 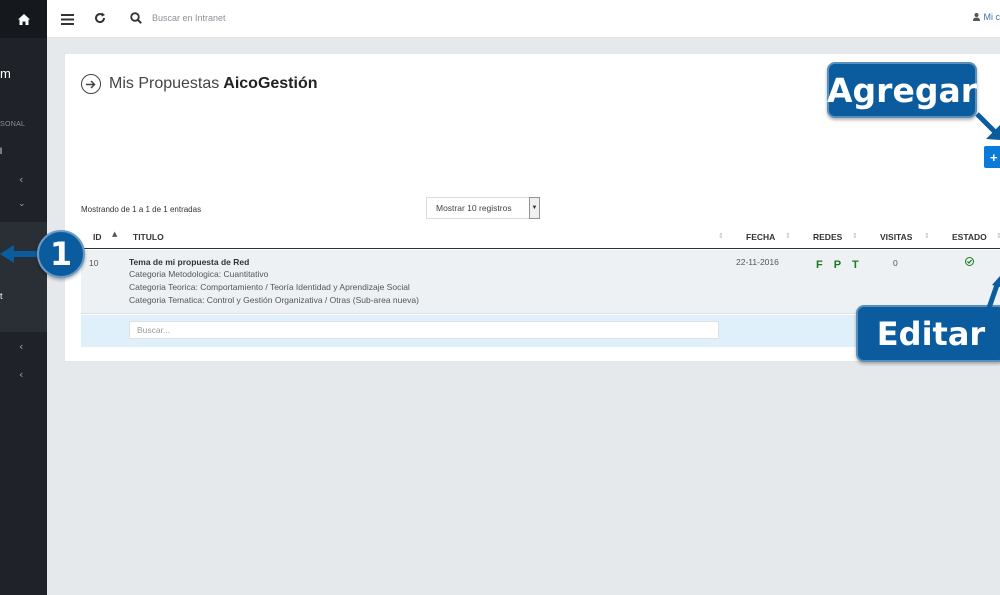 What do you see at coordinates (827, 237) in the screenshot?
I see `column-header-redes: REDES` at bounding box center [827, 237].